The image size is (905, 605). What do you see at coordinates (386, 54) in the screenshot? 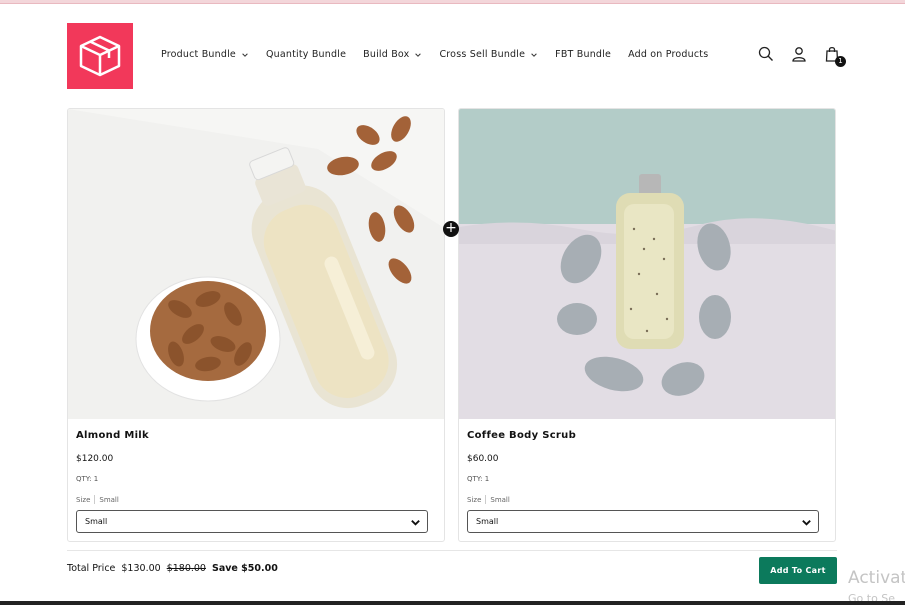
I see `nav-label: Build Box` at bounding box center [386, 54].